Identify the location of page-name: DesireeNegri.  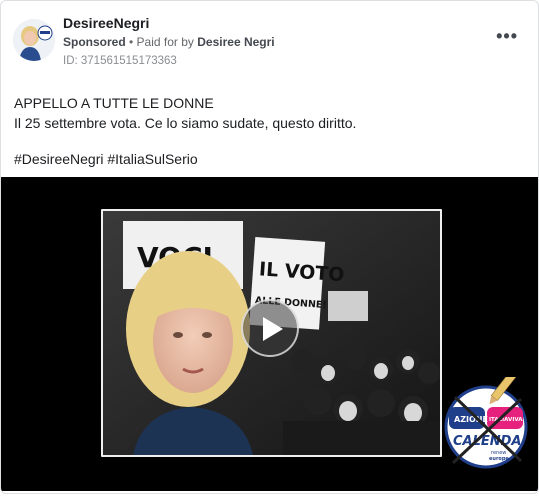
(106, 23).